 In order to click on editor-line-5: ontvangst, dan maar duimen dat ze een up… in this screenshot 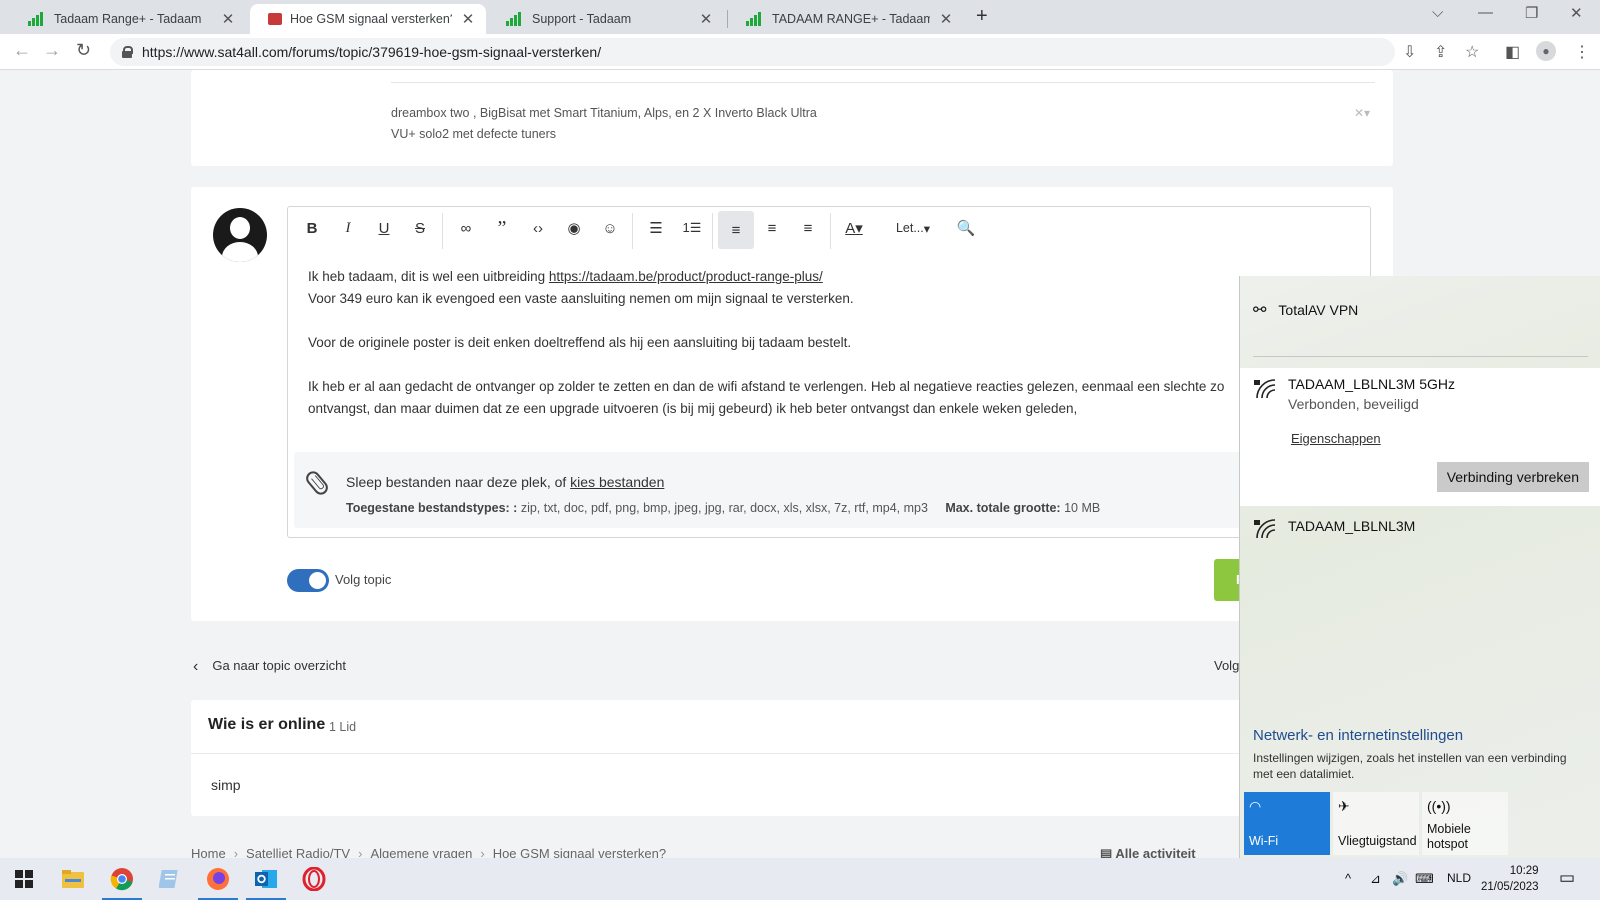, I will do `click(693, 408)`.